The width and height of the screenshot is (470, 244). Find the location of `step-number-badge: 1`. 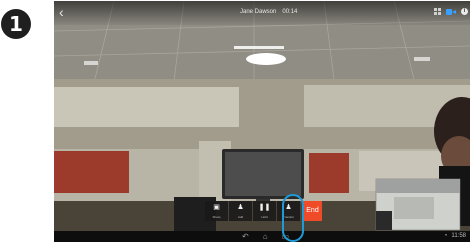

step-number-badge: 1 is located at coordinates (16, 24).